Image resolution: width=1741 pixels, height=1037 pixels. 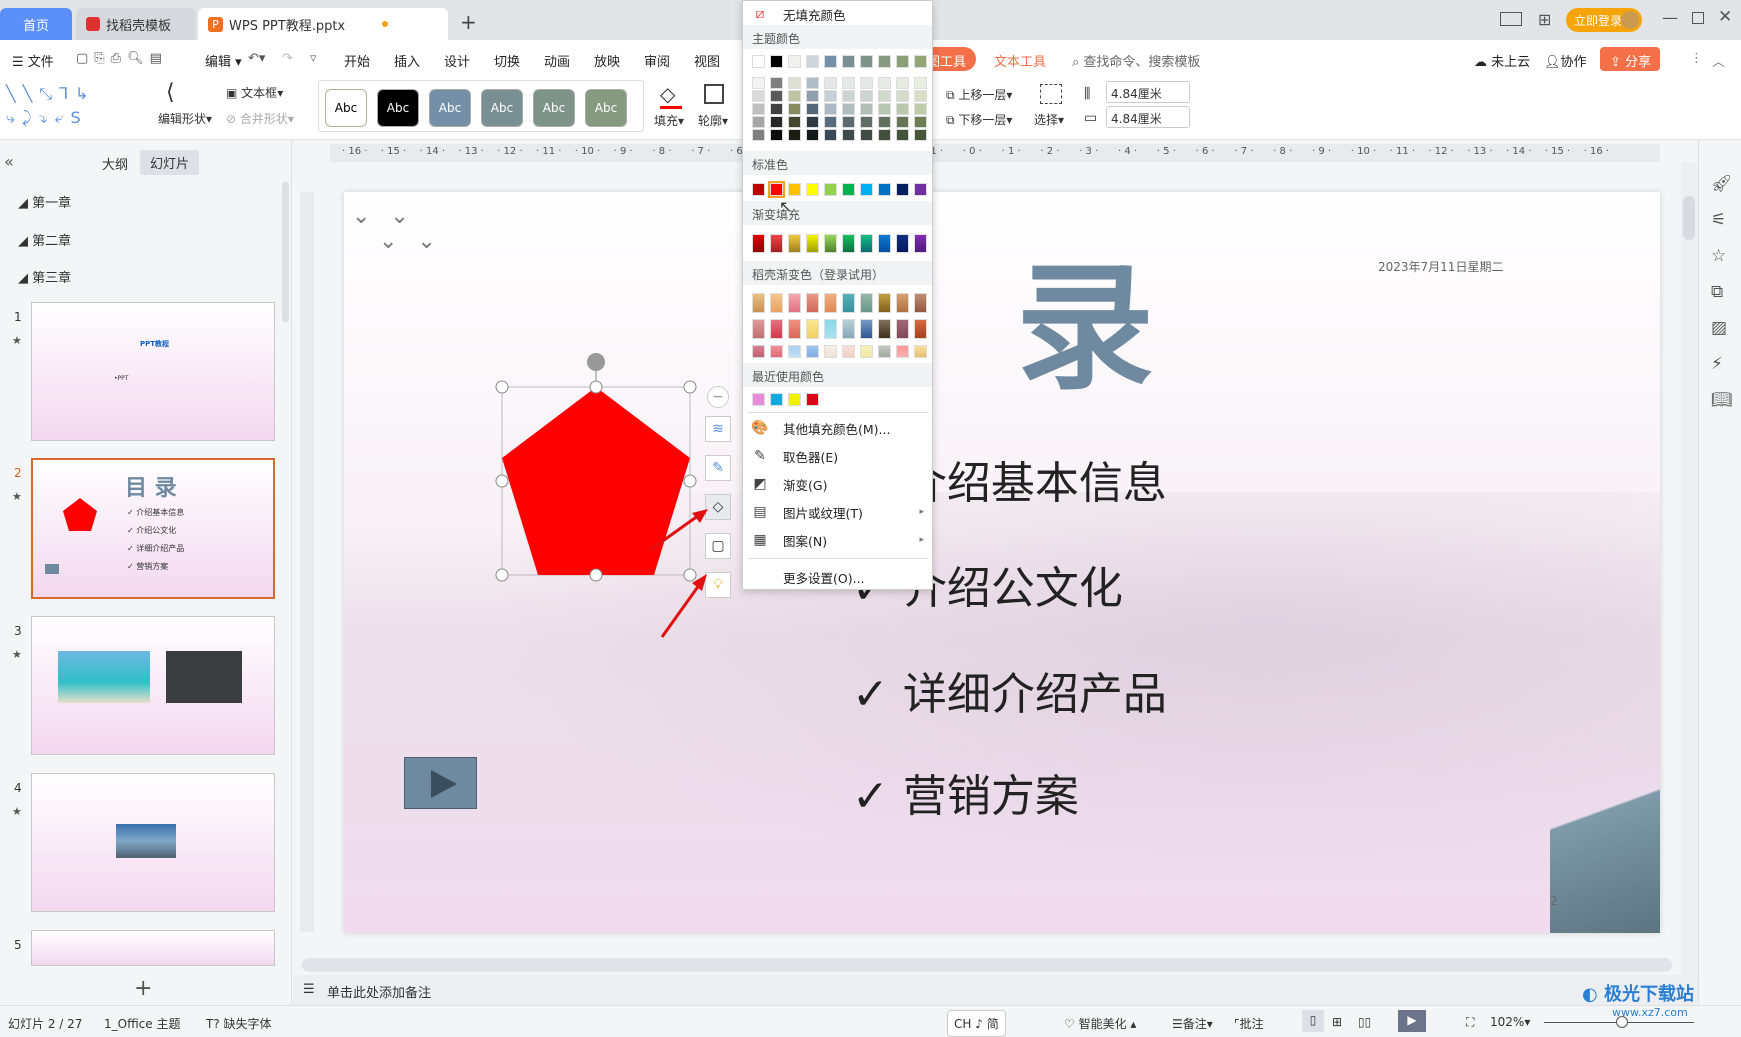 What do you see at coordinates (33, 60) in the screenshot?
I see `file-menu: ☰ 文件` at bounding box center [33, 60].